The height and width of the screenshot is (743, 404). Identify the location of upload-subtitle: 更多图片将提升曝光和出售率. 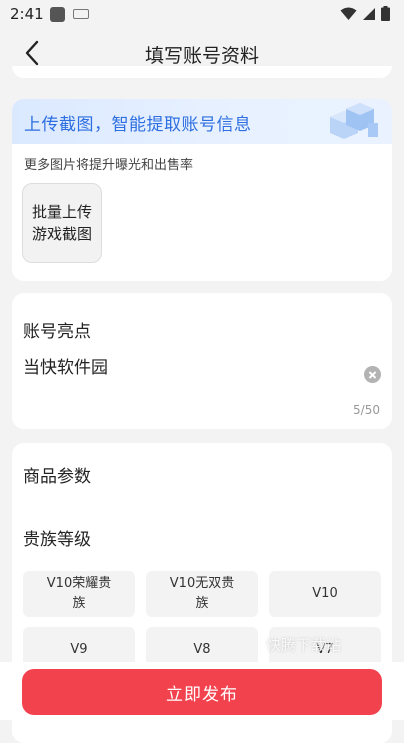
(109, 165).